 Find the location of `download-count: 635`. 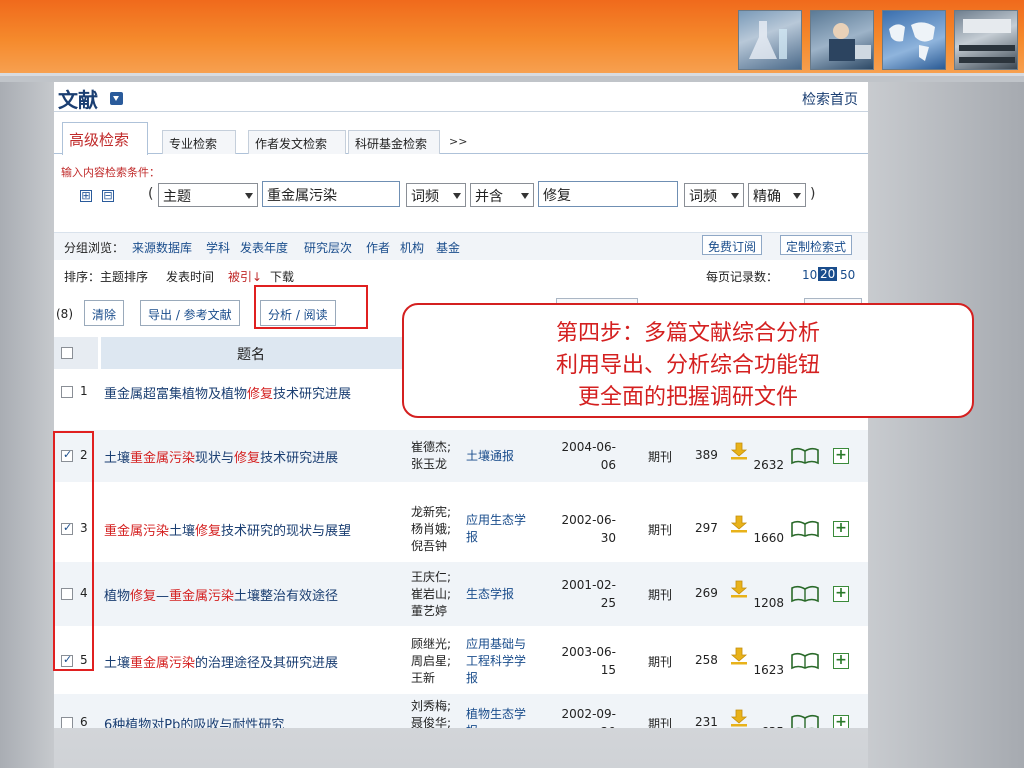

download-count: 635 is located at coordinates (764, 726).